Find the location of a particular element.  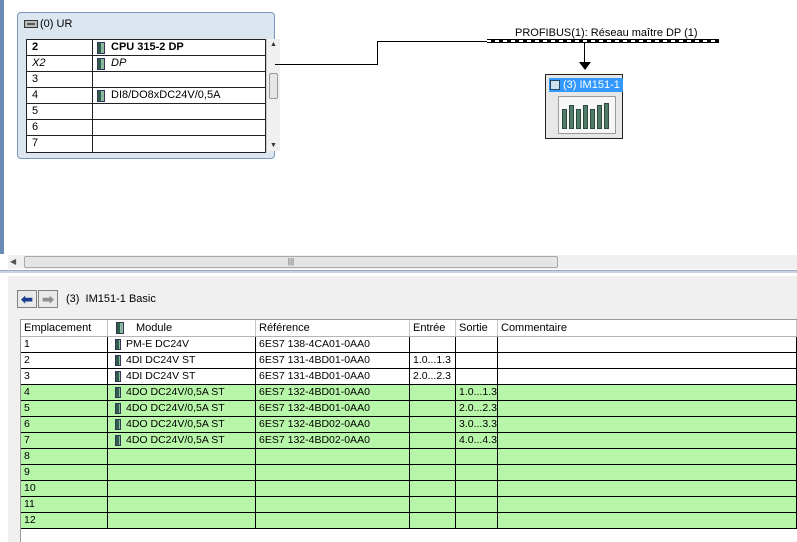

cell-output: 2.0...2.3 is located at coordinates (477, 409).